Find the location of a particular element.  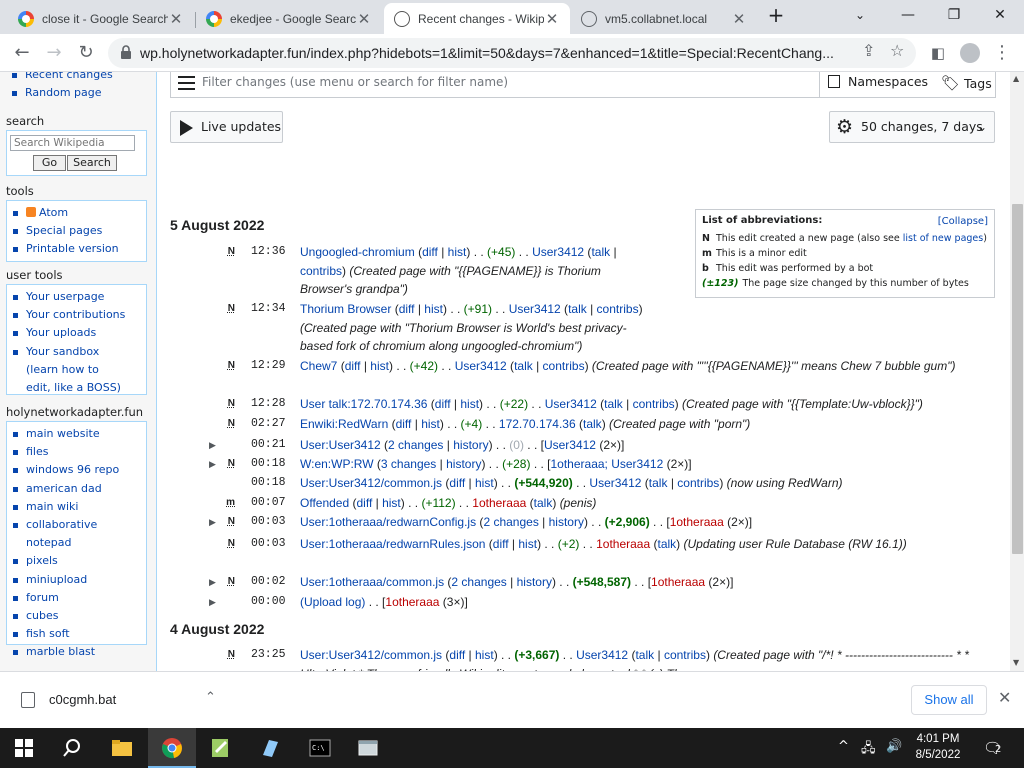

volume-icon: 🔊 is located at coordinates (894, 746).